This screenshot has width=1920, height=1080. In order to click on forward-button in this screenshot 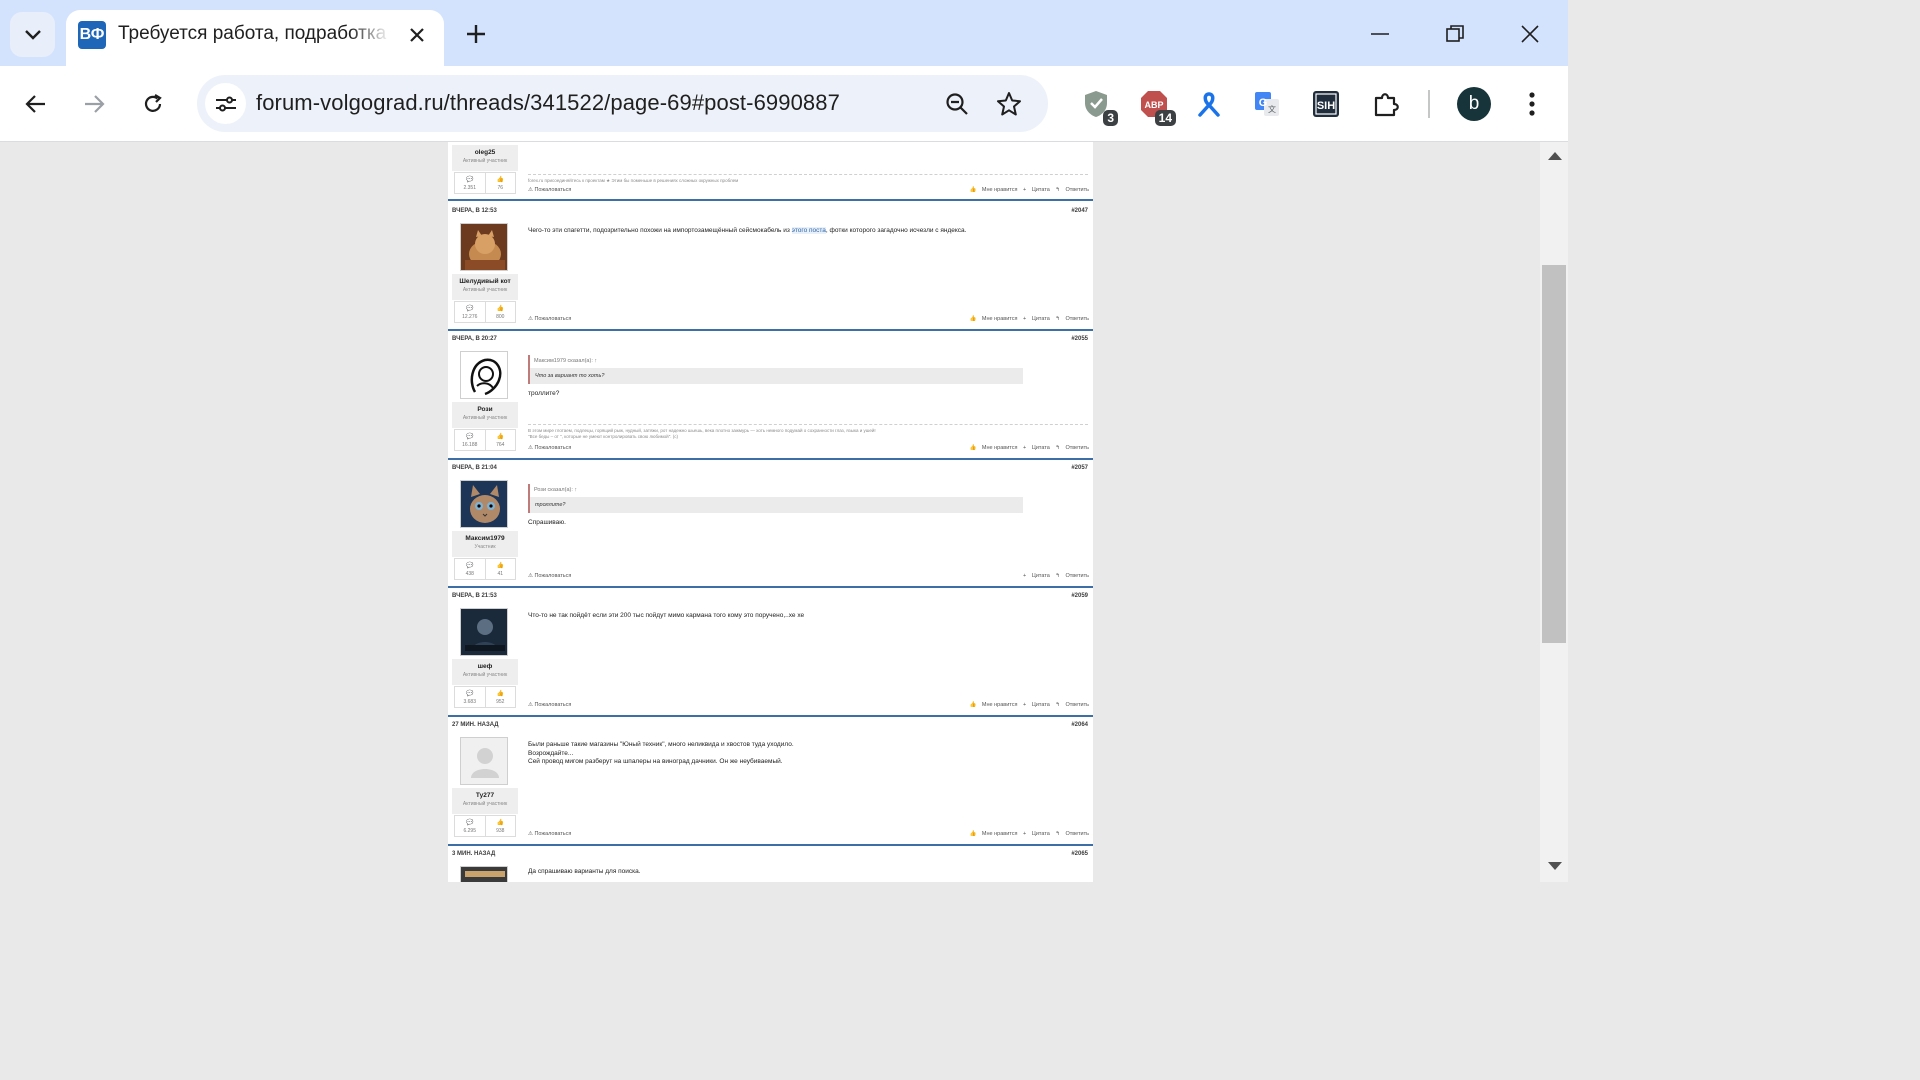, I will do `click(94, 104)`.